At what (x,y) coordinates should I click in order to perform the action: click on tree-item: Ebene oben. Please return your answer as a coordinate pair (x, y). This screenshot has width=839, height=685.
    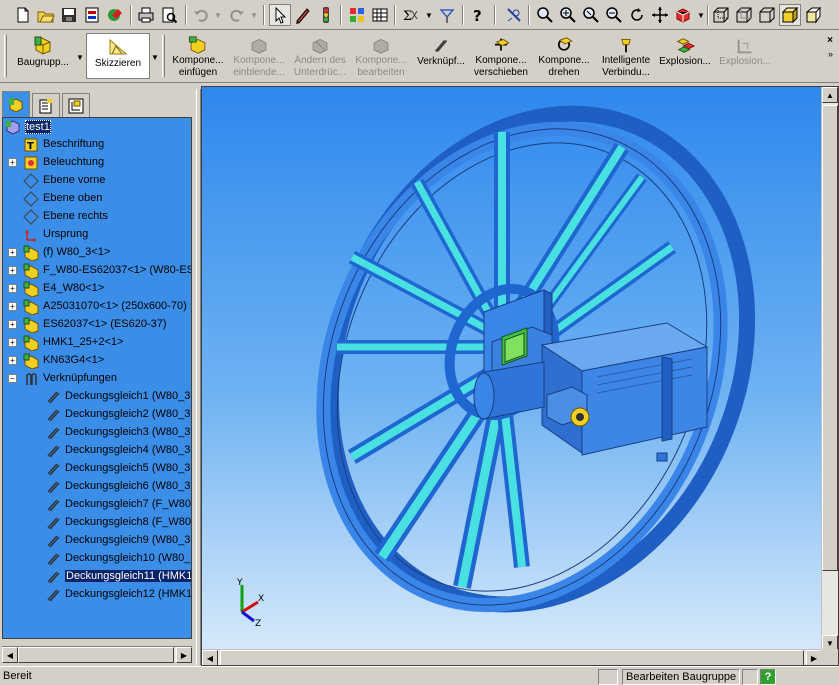
    Looking at the image, I should click on (97, 199).